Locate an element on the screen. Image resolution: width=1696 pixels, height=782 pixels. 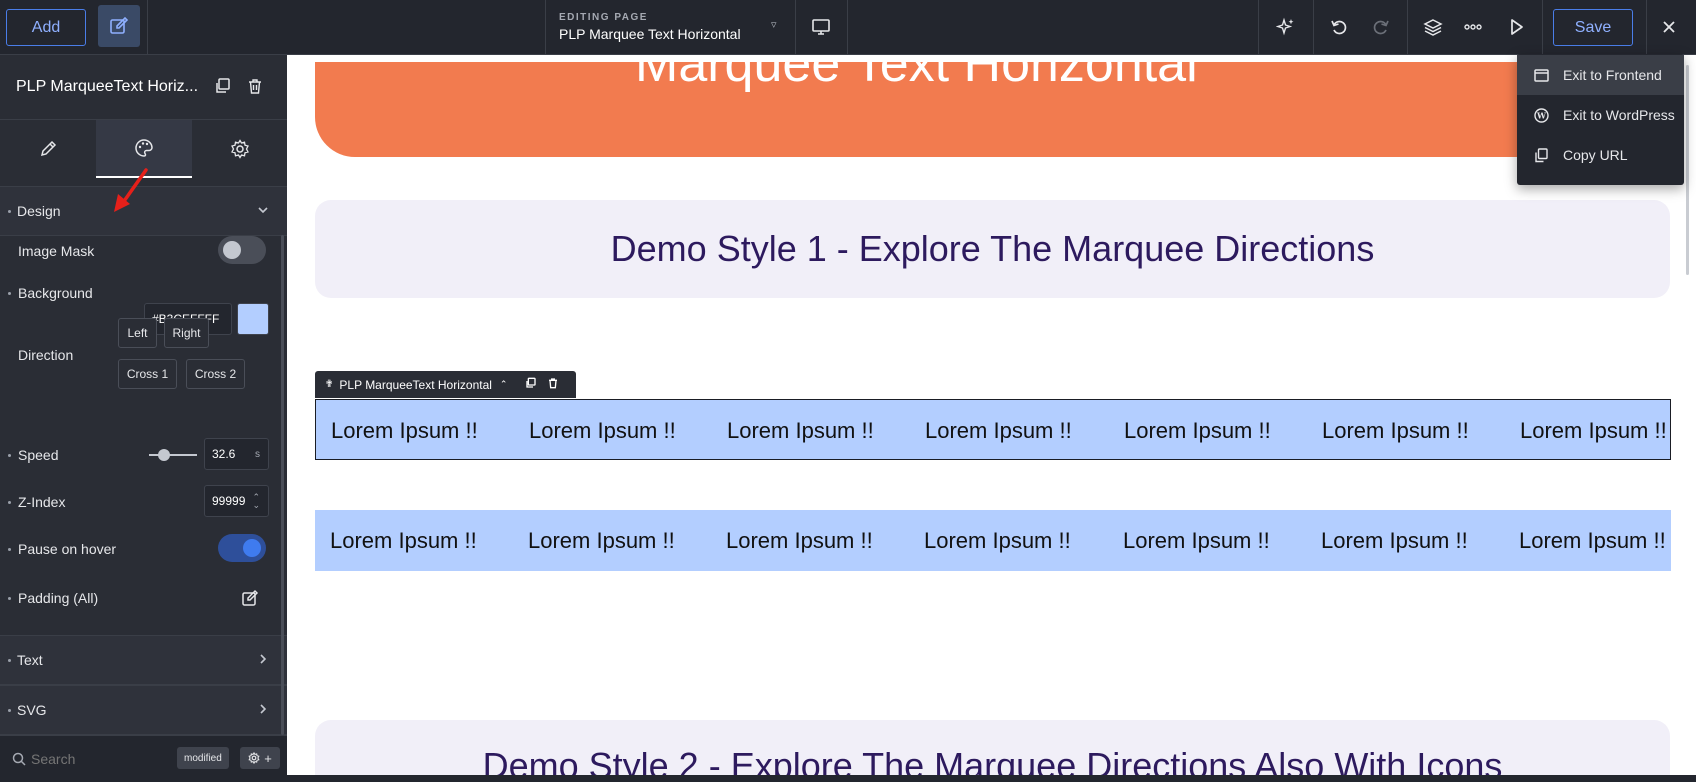
caret-down-icon: ▿ is located at coordinates (774, 24).